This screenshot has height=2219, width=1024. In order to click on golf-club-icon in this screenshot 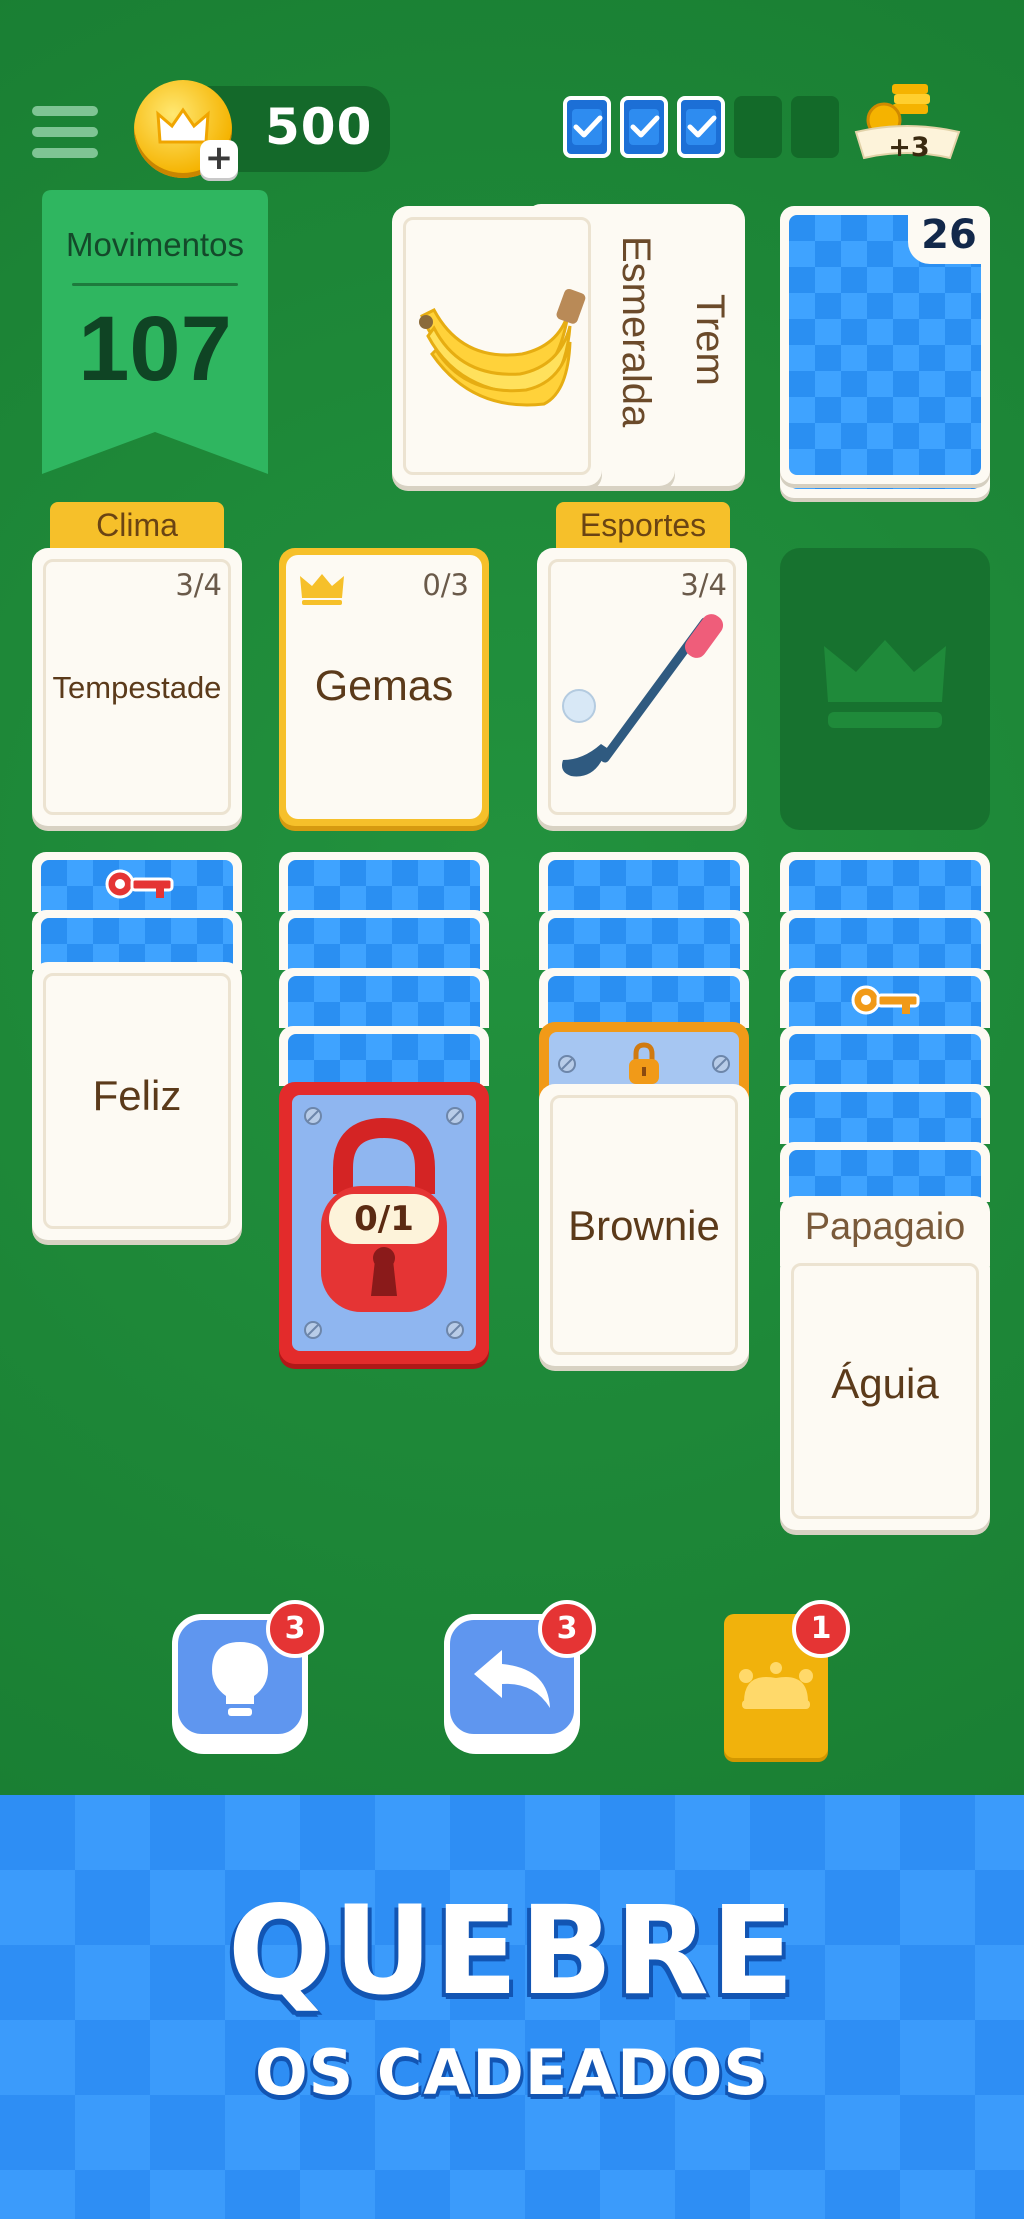, I will do `click(643, 695)`.